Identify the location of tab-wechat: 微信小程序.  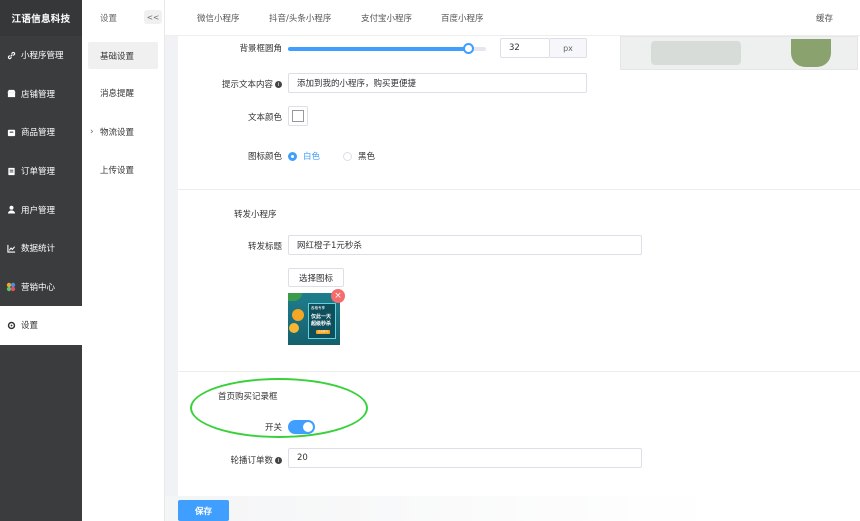
(218, 18).